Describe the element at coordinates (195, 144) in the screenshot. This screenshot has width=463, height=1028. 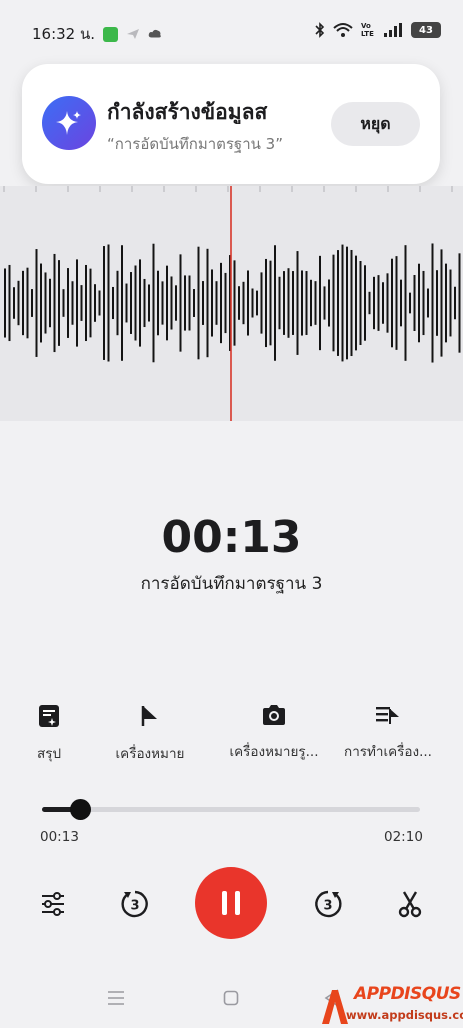
I see `notification-subtitle: “การอัดบันทึกมาตรฐาน 3”` at that location.